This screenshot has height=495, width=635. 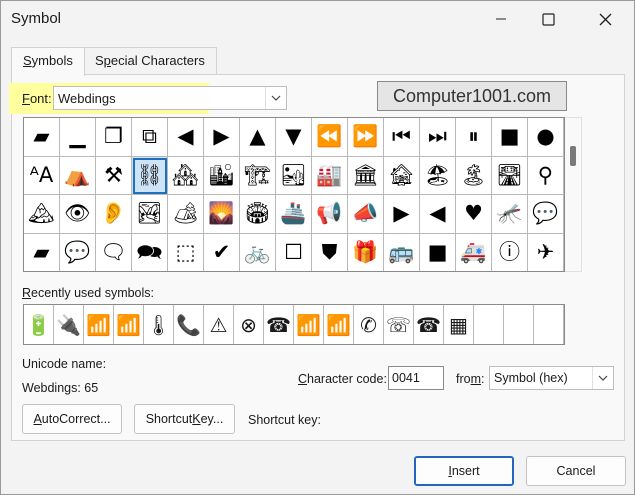 What do you see at coordinates (69, 324) in the screenshot?
I see `recent-symbol-cell: 🔌` at bounding box center [69, 324].